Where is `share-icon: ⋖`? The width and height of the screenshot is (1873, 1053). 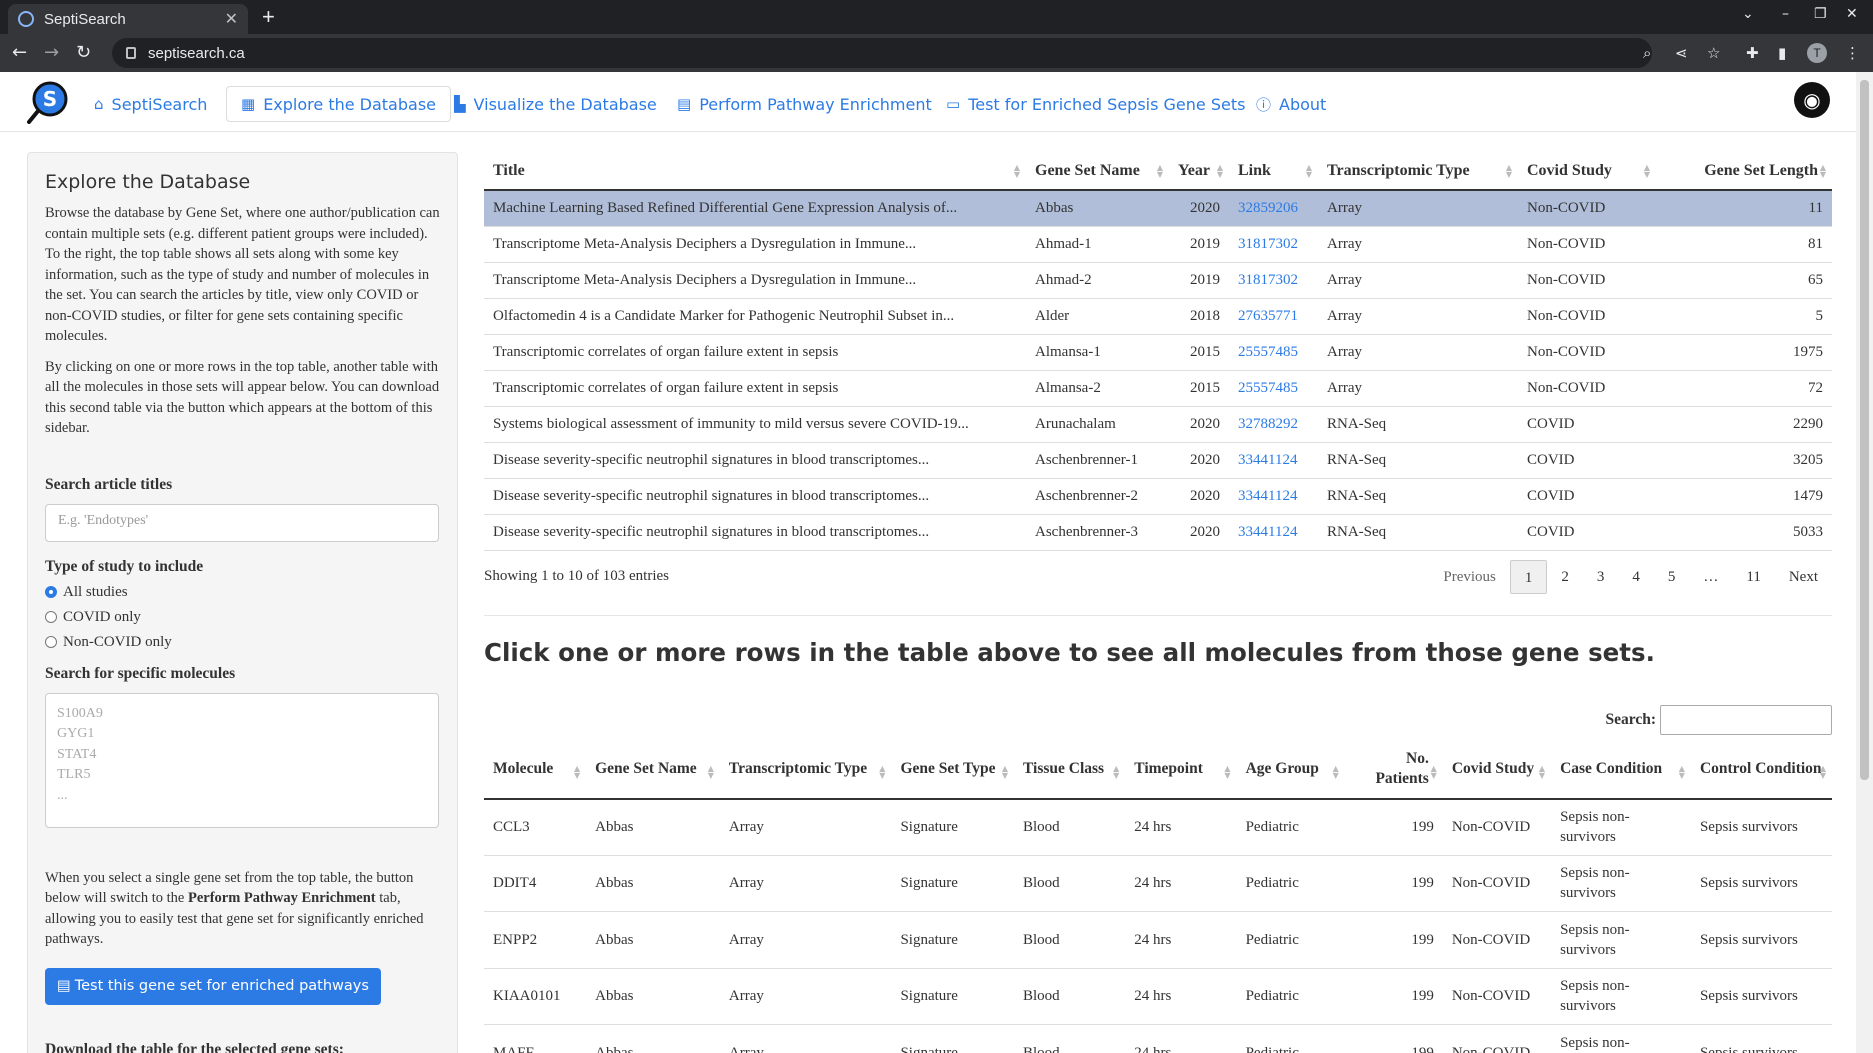
share-icon: ⋖ is located at coordinates (1681, 53).